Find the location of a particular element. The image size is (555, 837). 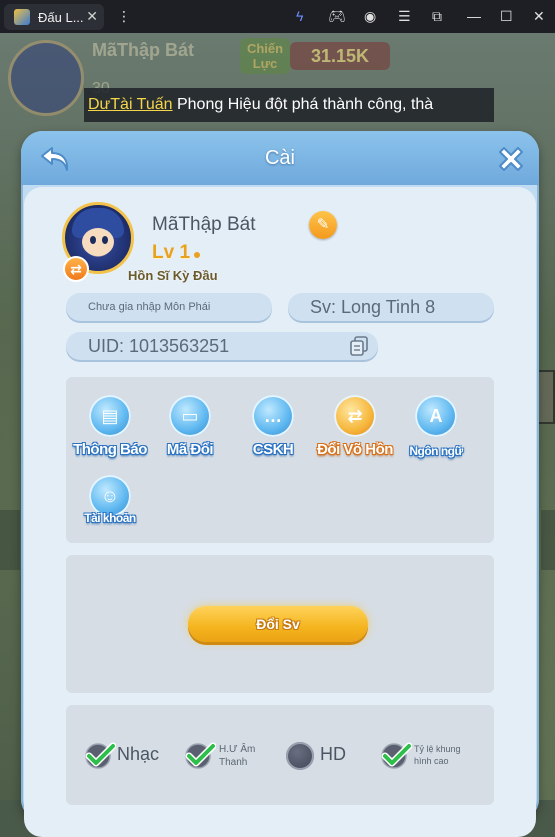

ticker-message: Phong Hiệu đột phá thành công, thà is located at coordinates (305, 104).